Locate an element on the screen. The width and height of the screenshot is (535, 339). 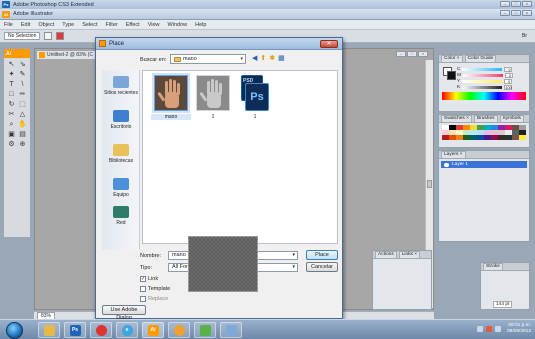
menu-item-type: Type is located at coordinates (68, 25).